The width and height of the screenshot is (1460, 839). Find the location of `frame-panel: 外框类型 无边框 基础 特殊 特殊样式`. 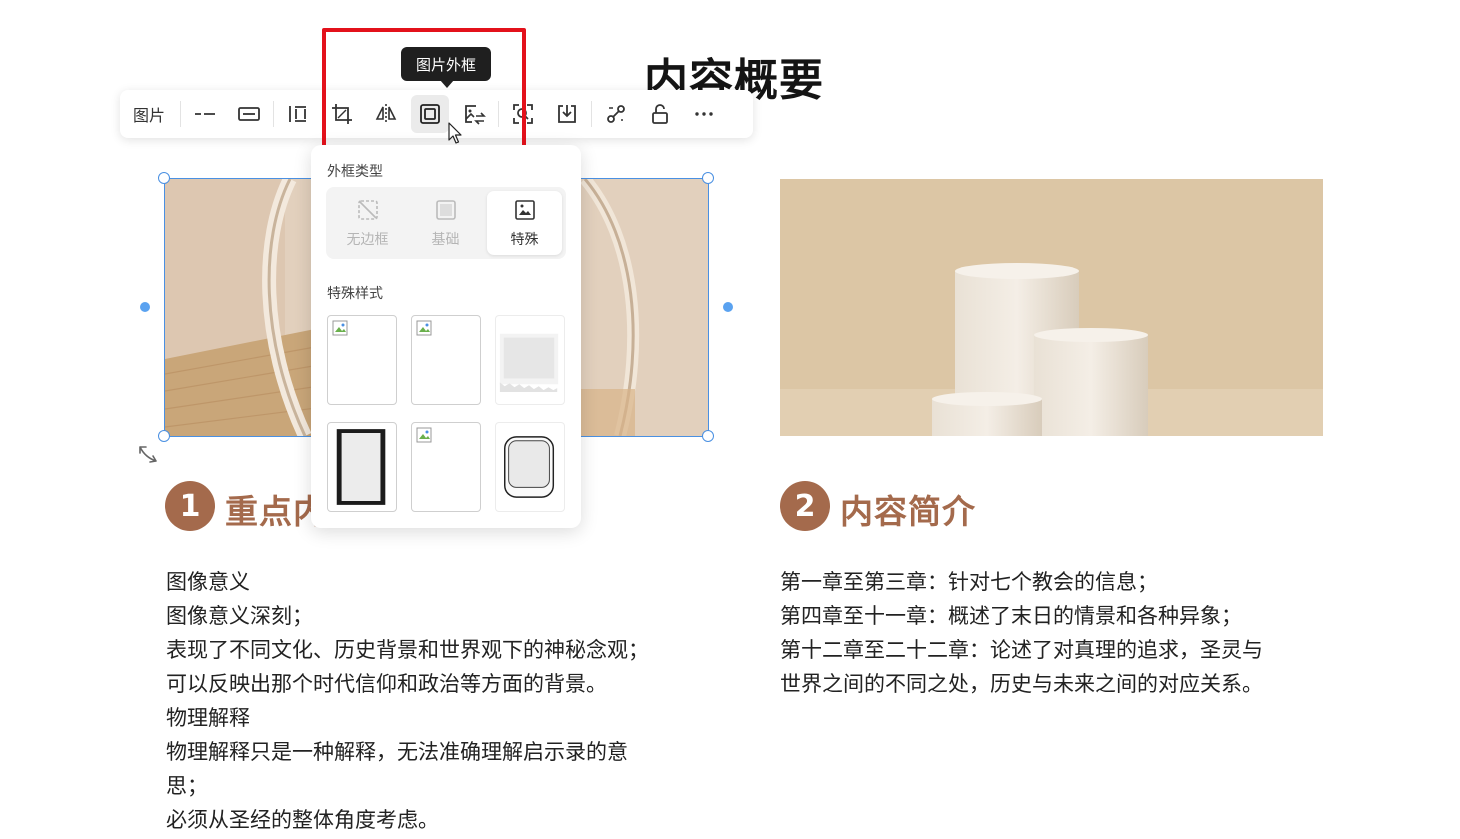

frame-panel: 外框类型 无边框 基础 特殊 特殊样式 is located at coordinates (446, 336).